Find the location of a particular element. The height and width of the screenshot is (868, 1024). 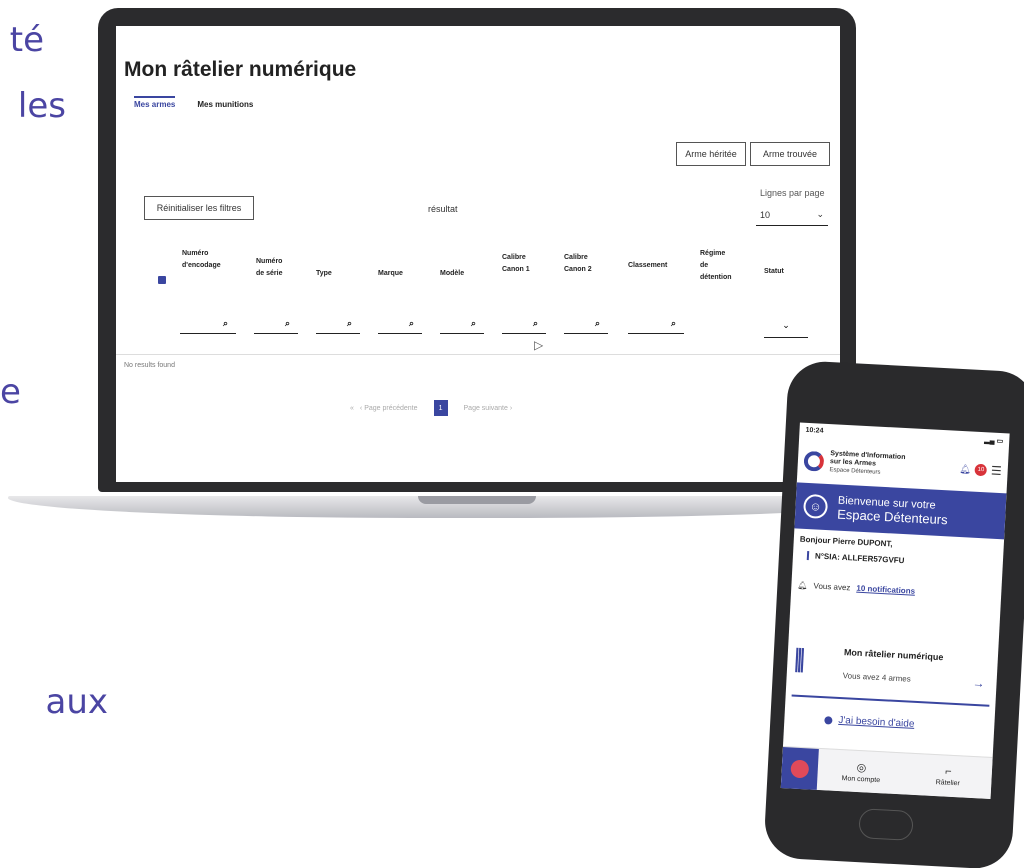

clock: 10:24 is located at coordinates (814, 430).